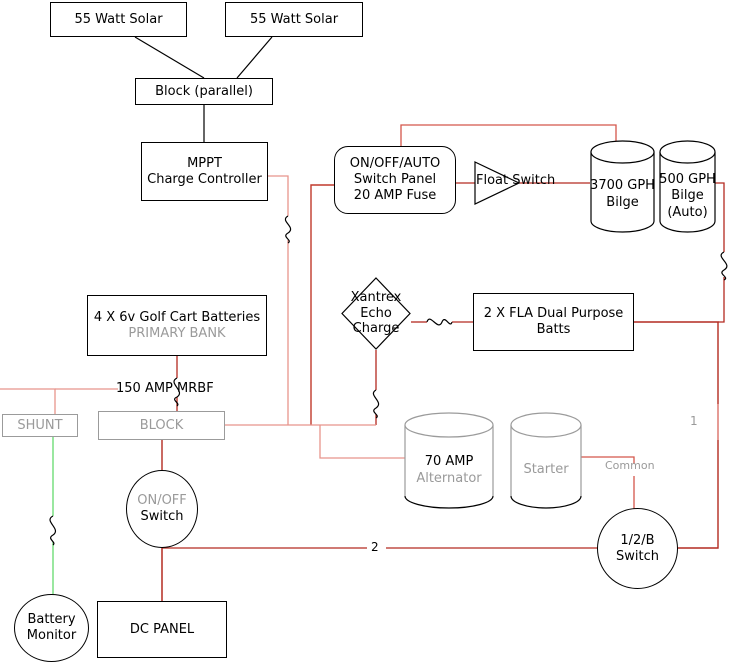  Describe the element at coordinates (546, 470) in the screenshot. I see `starter-label: Starter` at that location.